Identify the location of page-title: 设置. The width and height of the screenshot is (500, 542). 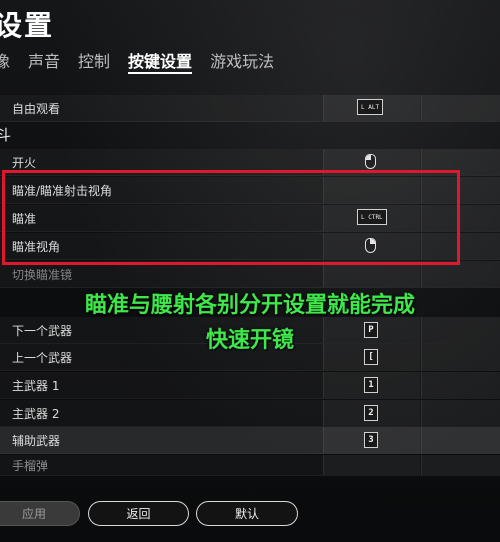
(27, 25).